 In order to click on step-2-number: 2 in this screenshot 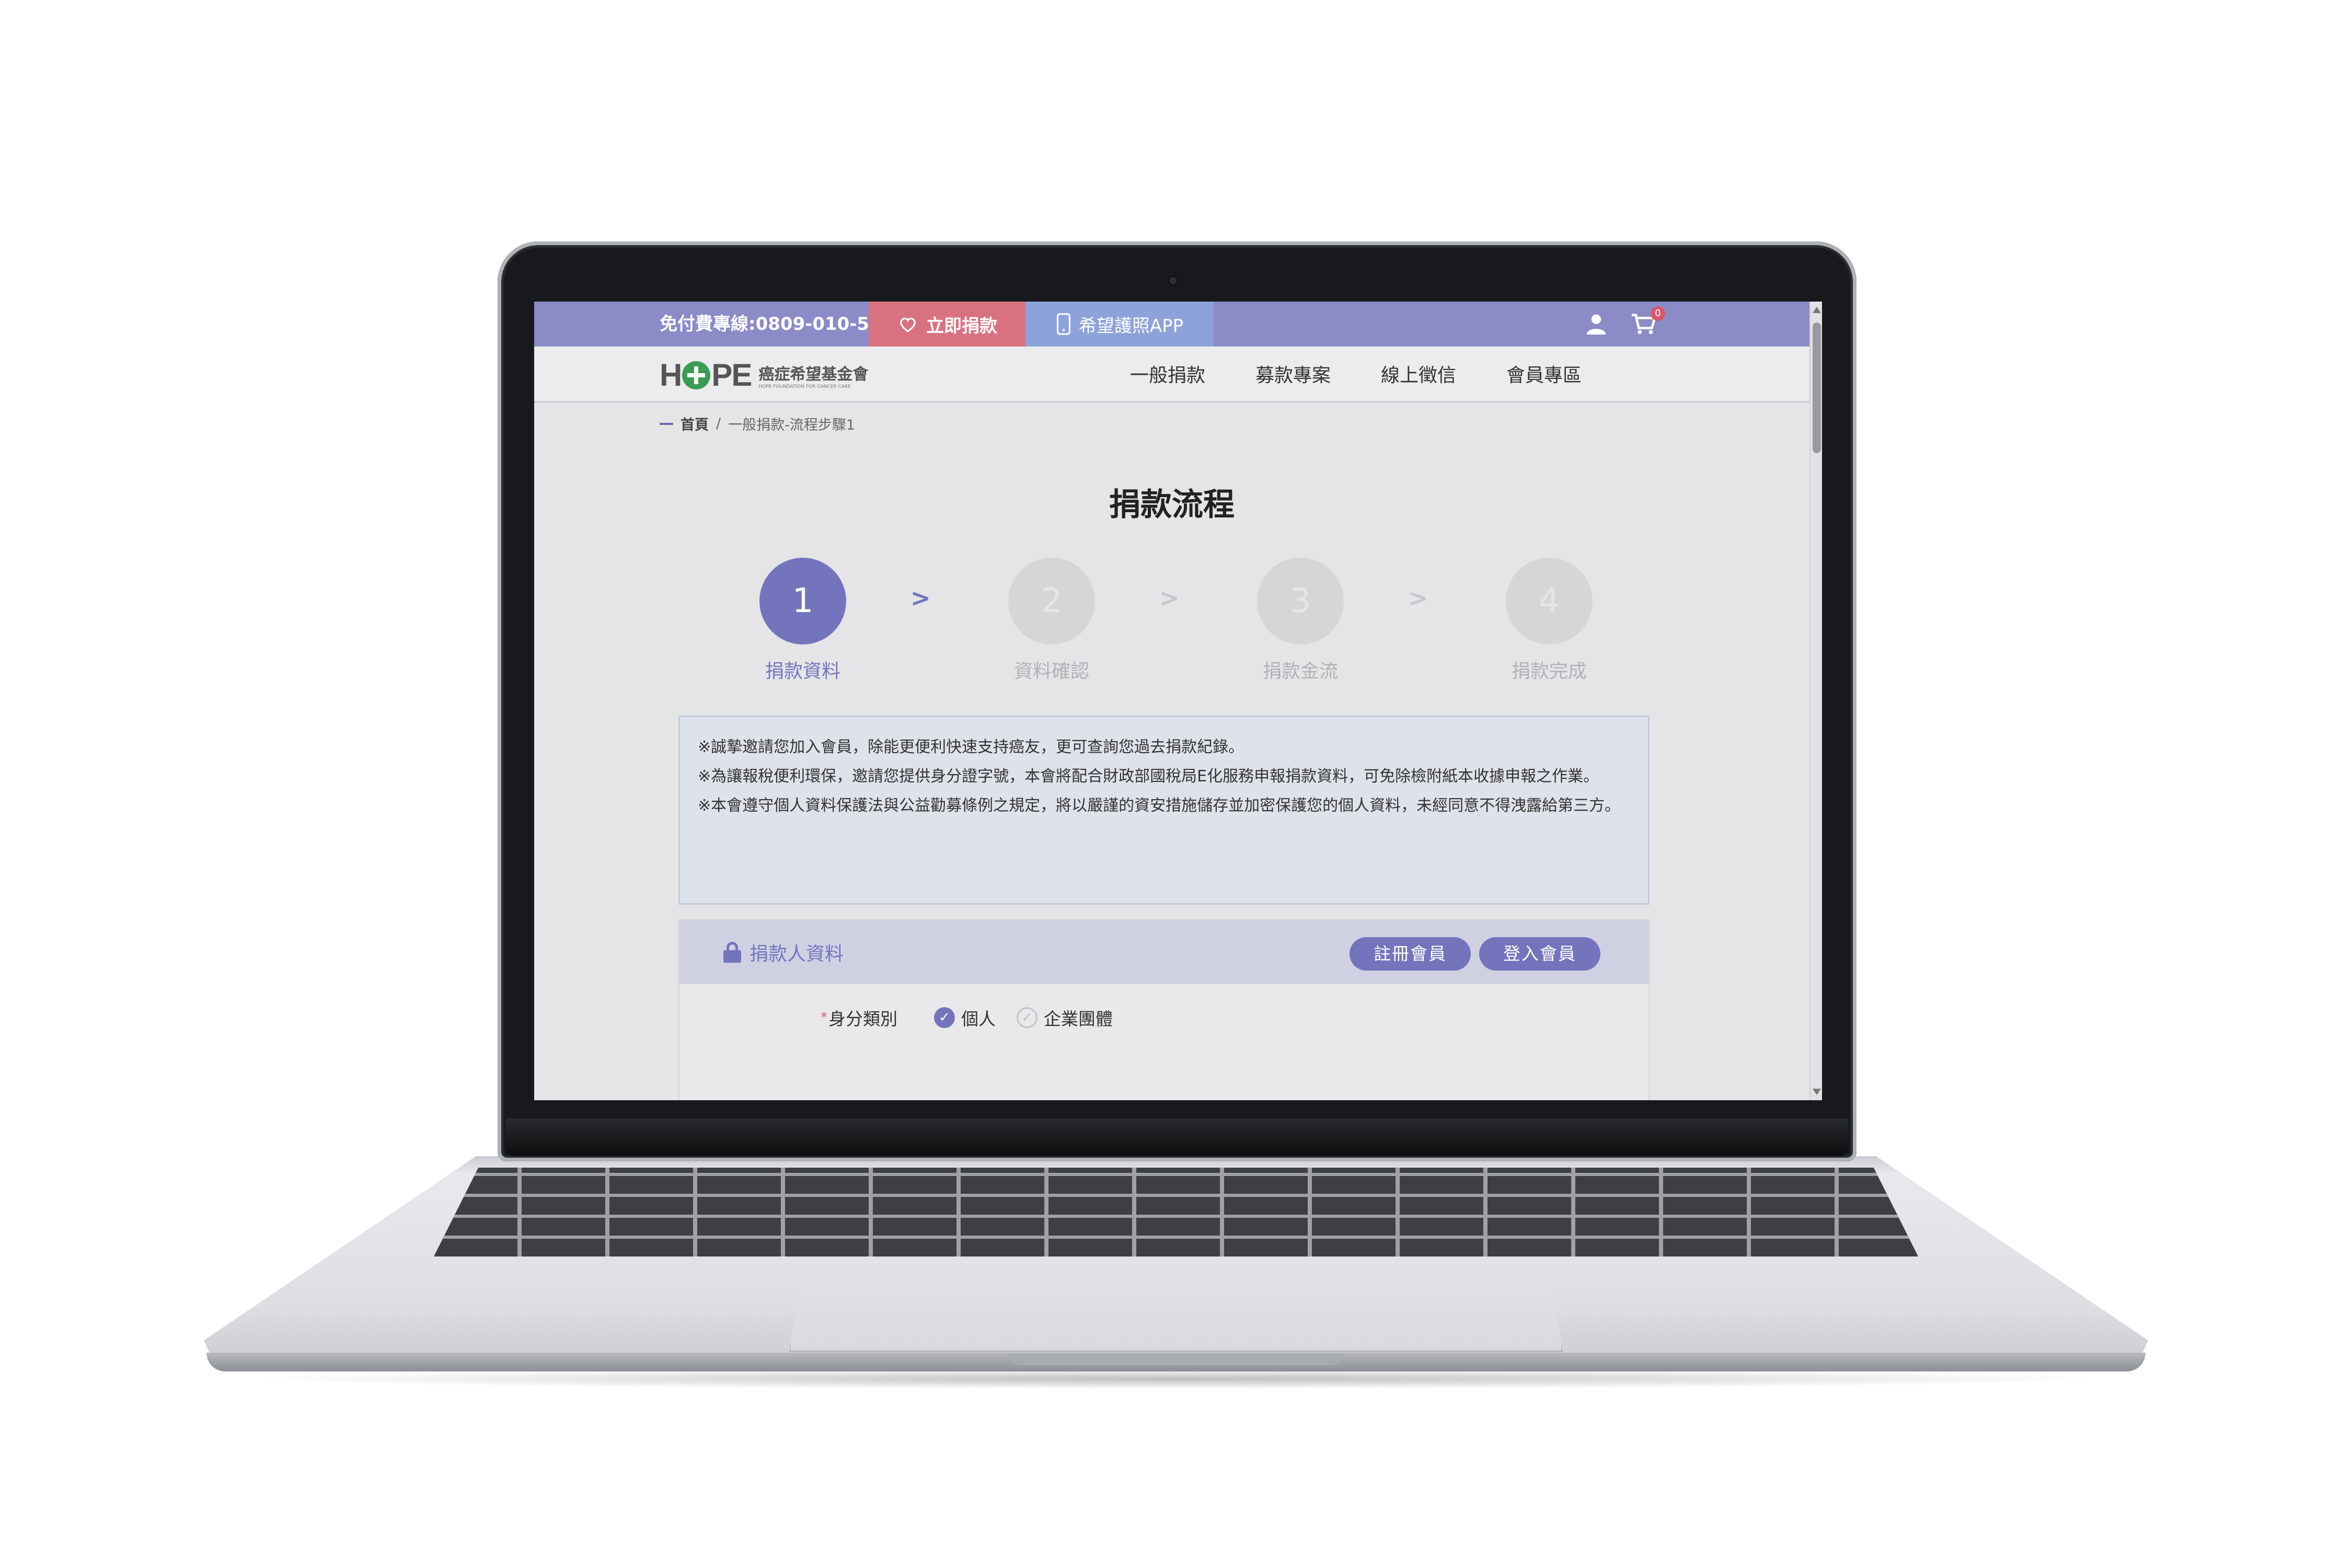, I will do `click(1051, 601)`.